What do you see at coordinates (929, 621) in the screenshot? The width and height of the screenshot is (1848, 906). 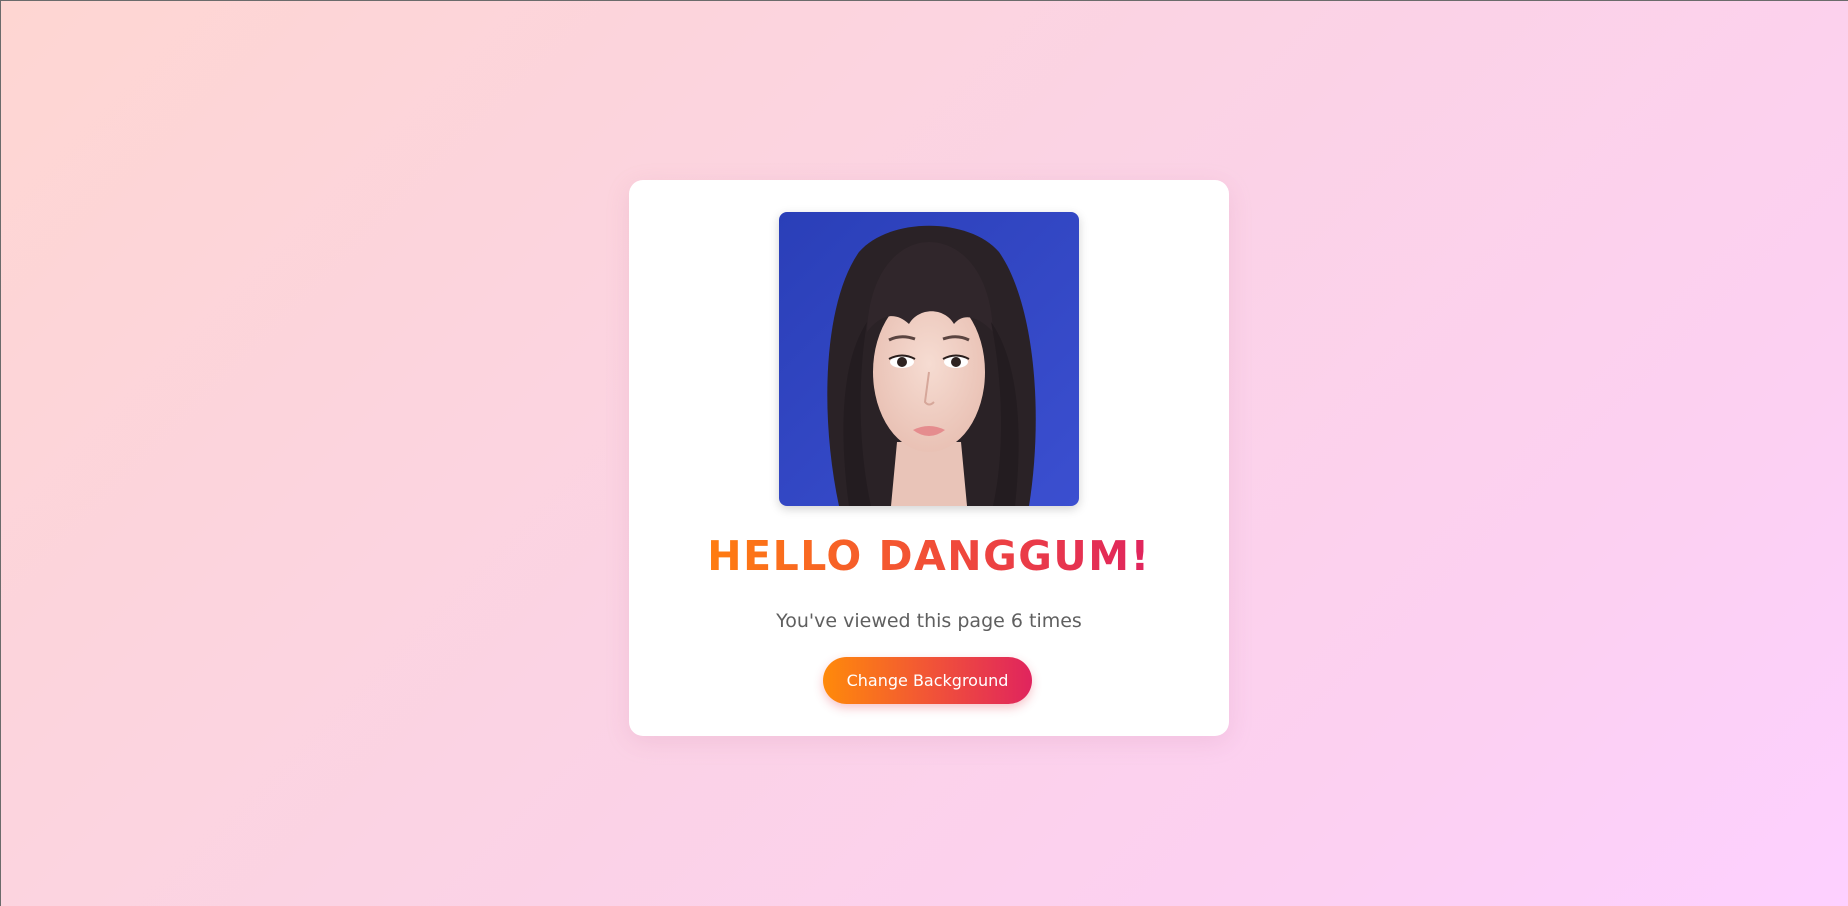 I see `view-counter-text: You've viewed this page 6 times` at bounding box center [929, 621].